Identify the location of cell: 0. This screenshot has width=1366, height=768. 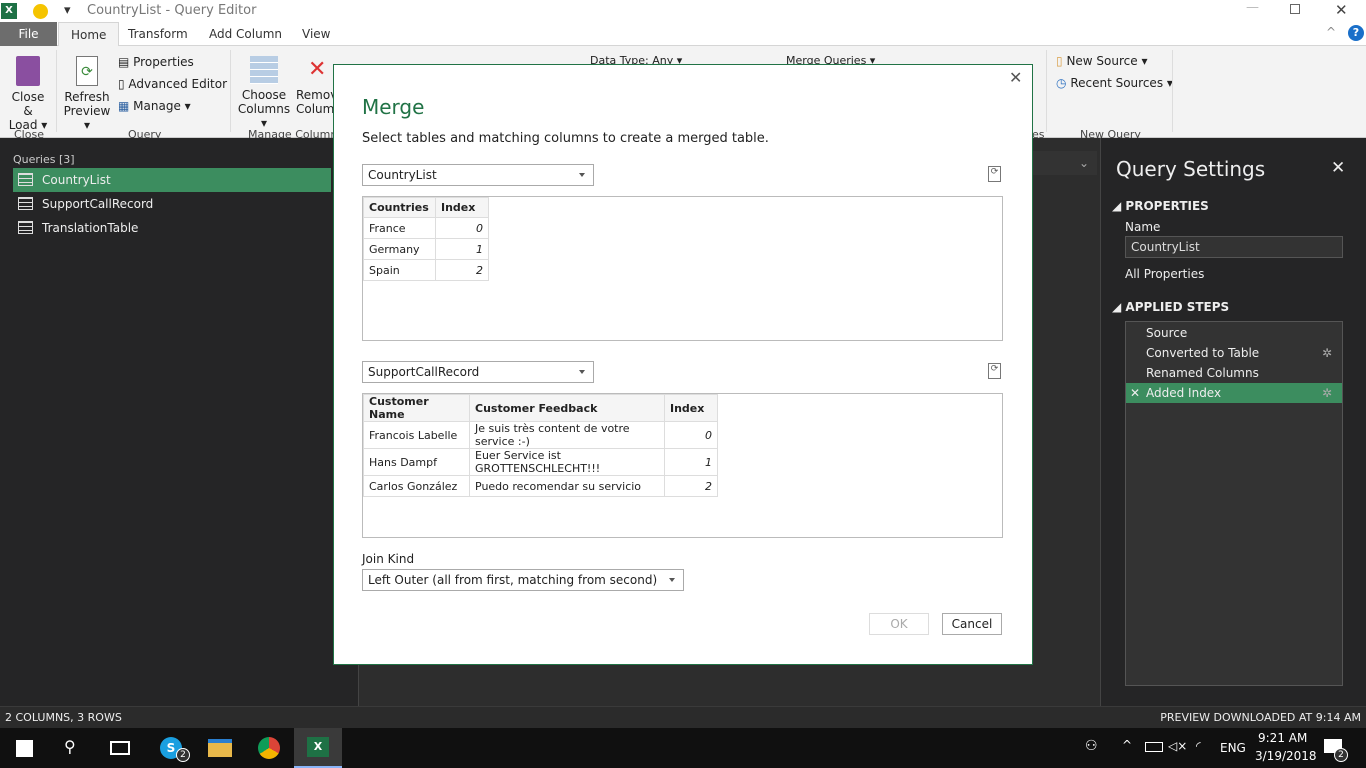
(462, 228).